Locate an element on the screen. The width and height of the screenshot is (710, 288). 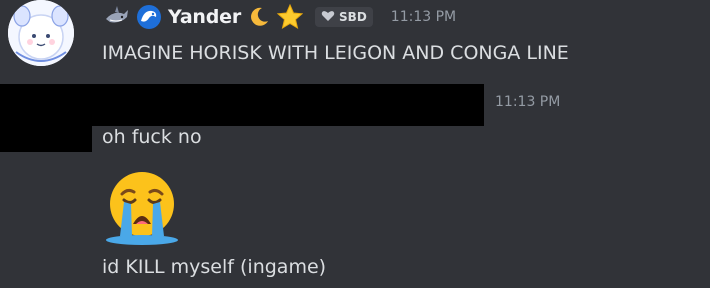
heart-icon is located at coordinates (328, 17).